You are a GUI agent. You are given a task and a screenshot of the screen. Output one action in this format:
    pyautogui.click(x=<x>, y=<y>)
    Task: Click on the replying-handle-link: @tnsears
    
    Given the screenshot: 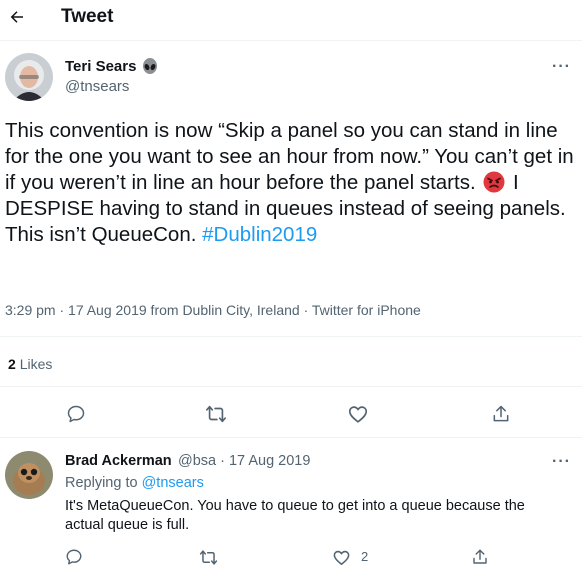 What is the action you would take?
    pyautogui.click(x=173, y=483)
    